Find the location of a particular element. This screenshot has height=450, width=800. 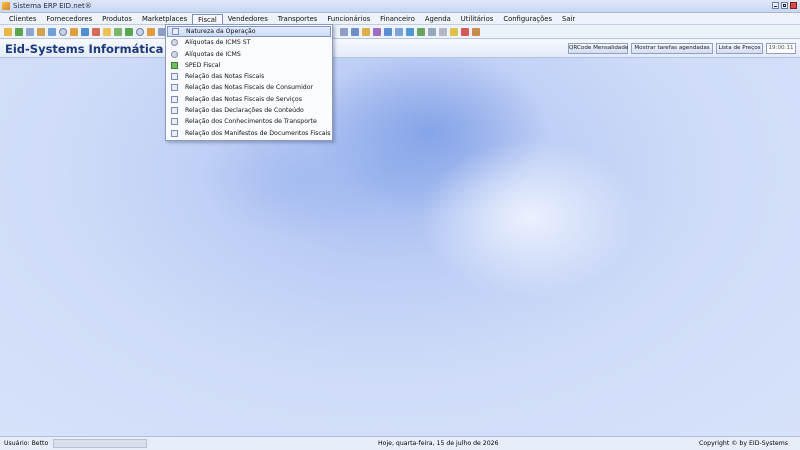

menu-item-label: Relação das Notas Fiscais is located at coordinates (225, 77).